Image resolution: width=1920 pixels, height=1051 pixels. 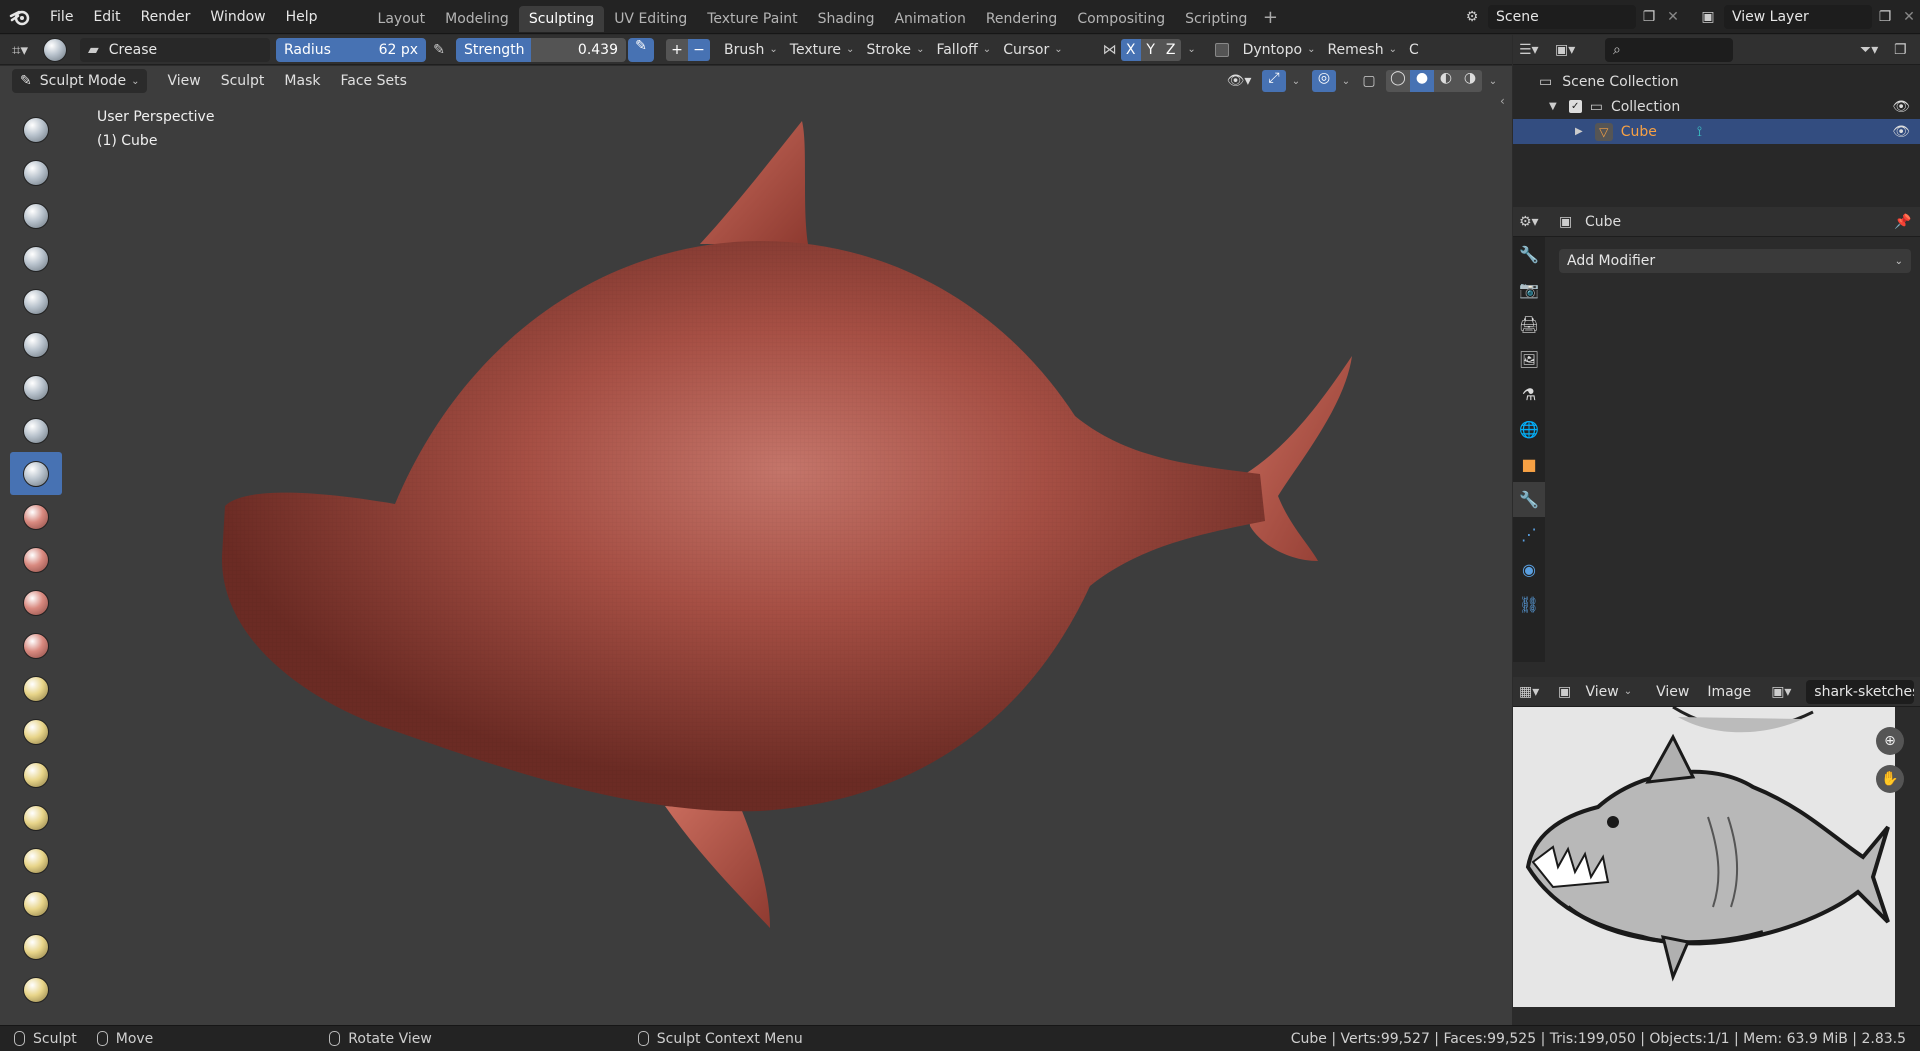 What do you see at coordinates (36, 473) in the screenshot?
I see `crease-brush-icon` at bounding box center [36, 473].